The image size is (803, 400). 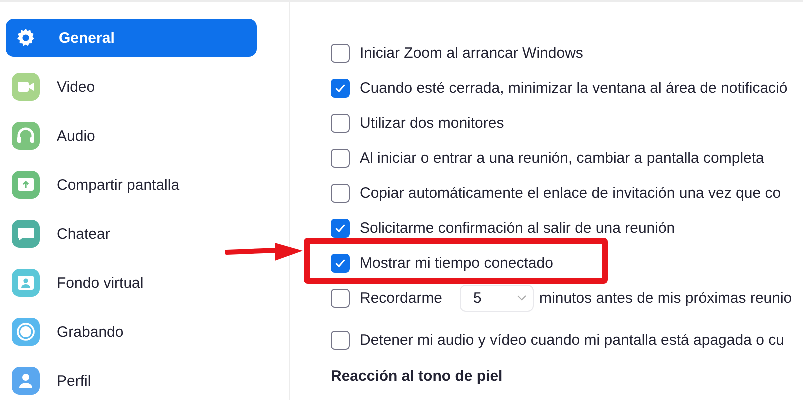 I want to click on option-label: Mostrar mi tiempo conectado, so click(x=457, y=263).